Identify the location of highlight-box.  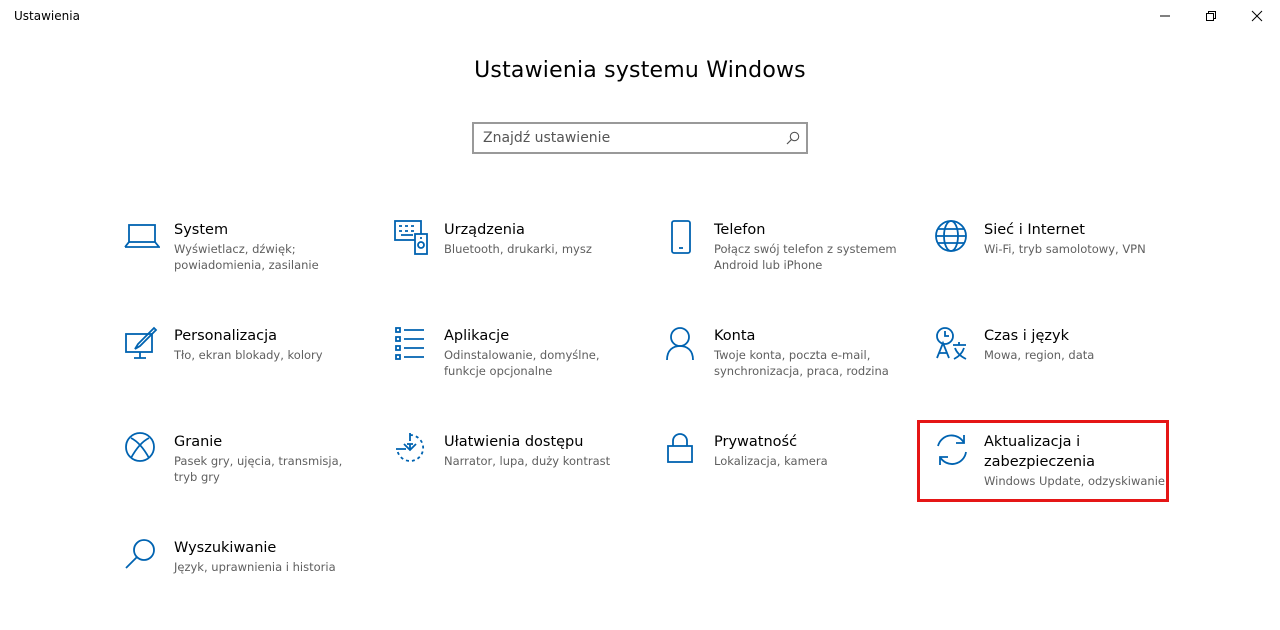
(1043, 461).